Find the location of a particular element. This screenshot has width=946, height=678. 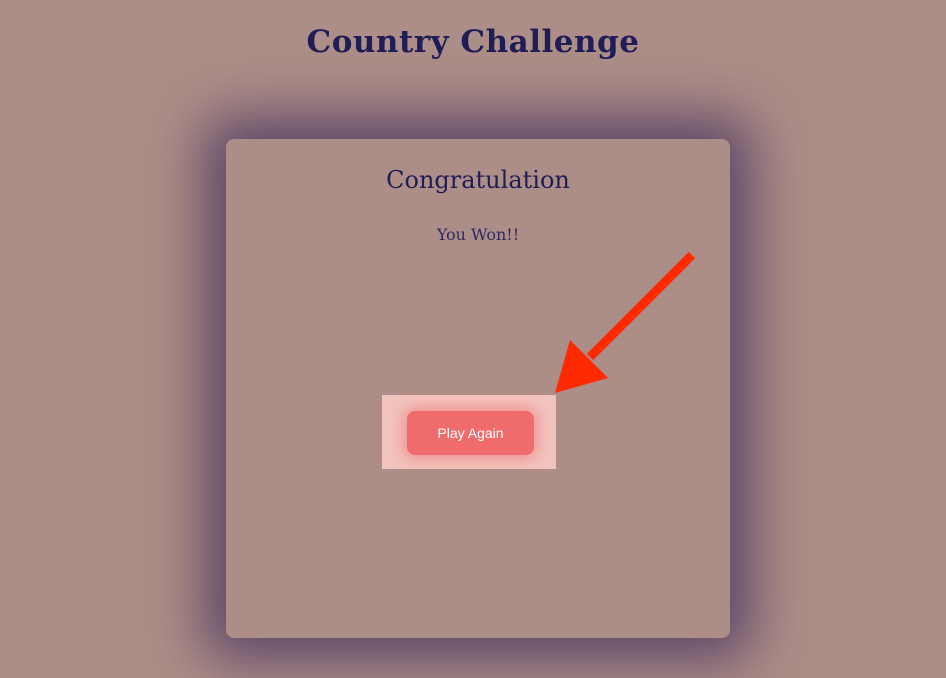

result-title: Congratulation is located at coordinates (478, 180).